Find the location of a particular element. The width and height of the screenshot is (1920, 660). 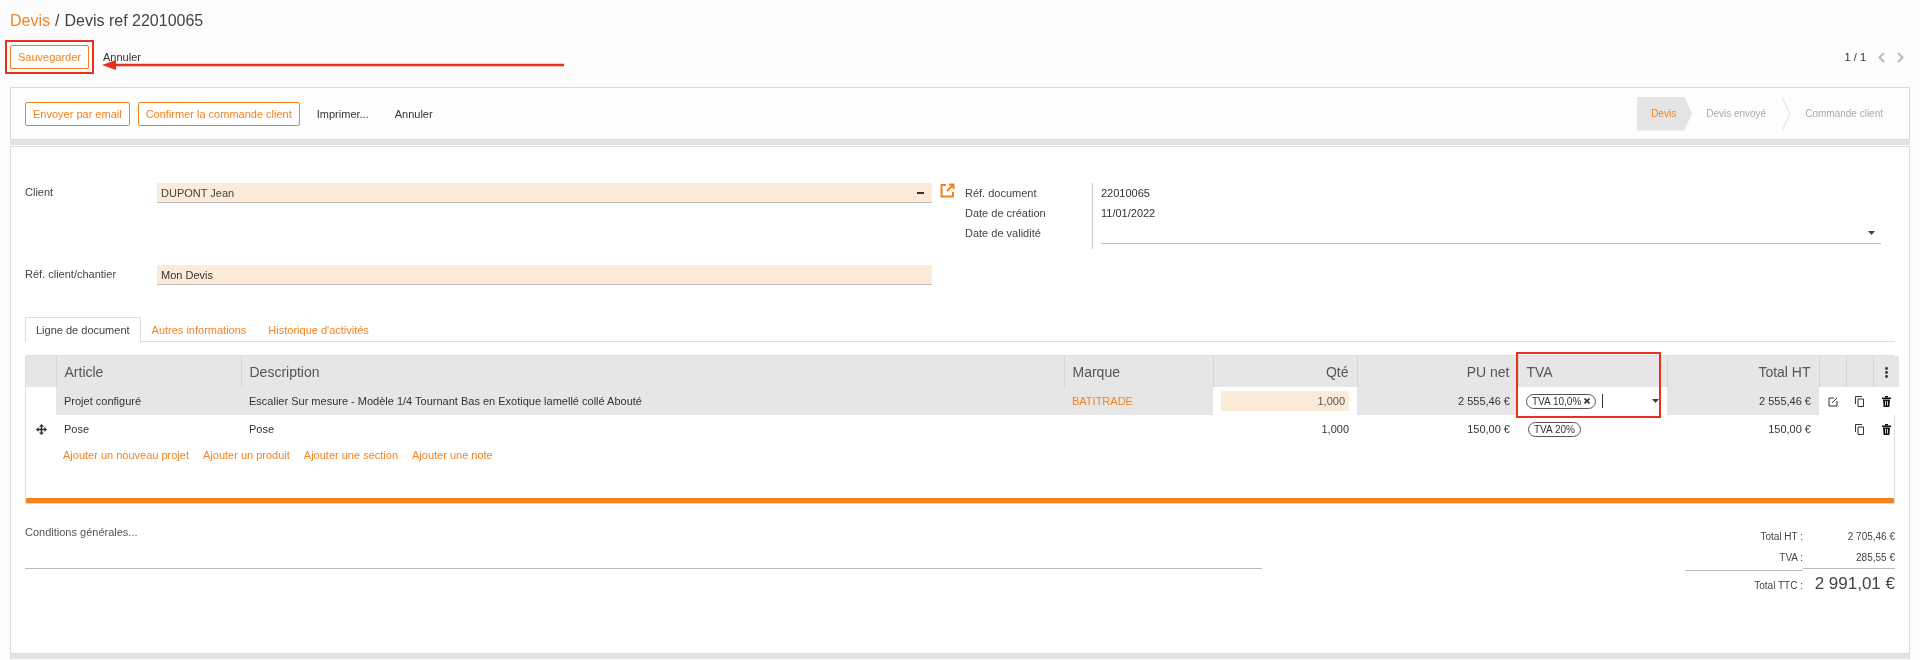

total-label: Total HT : is located at coordinates (1781, 537).